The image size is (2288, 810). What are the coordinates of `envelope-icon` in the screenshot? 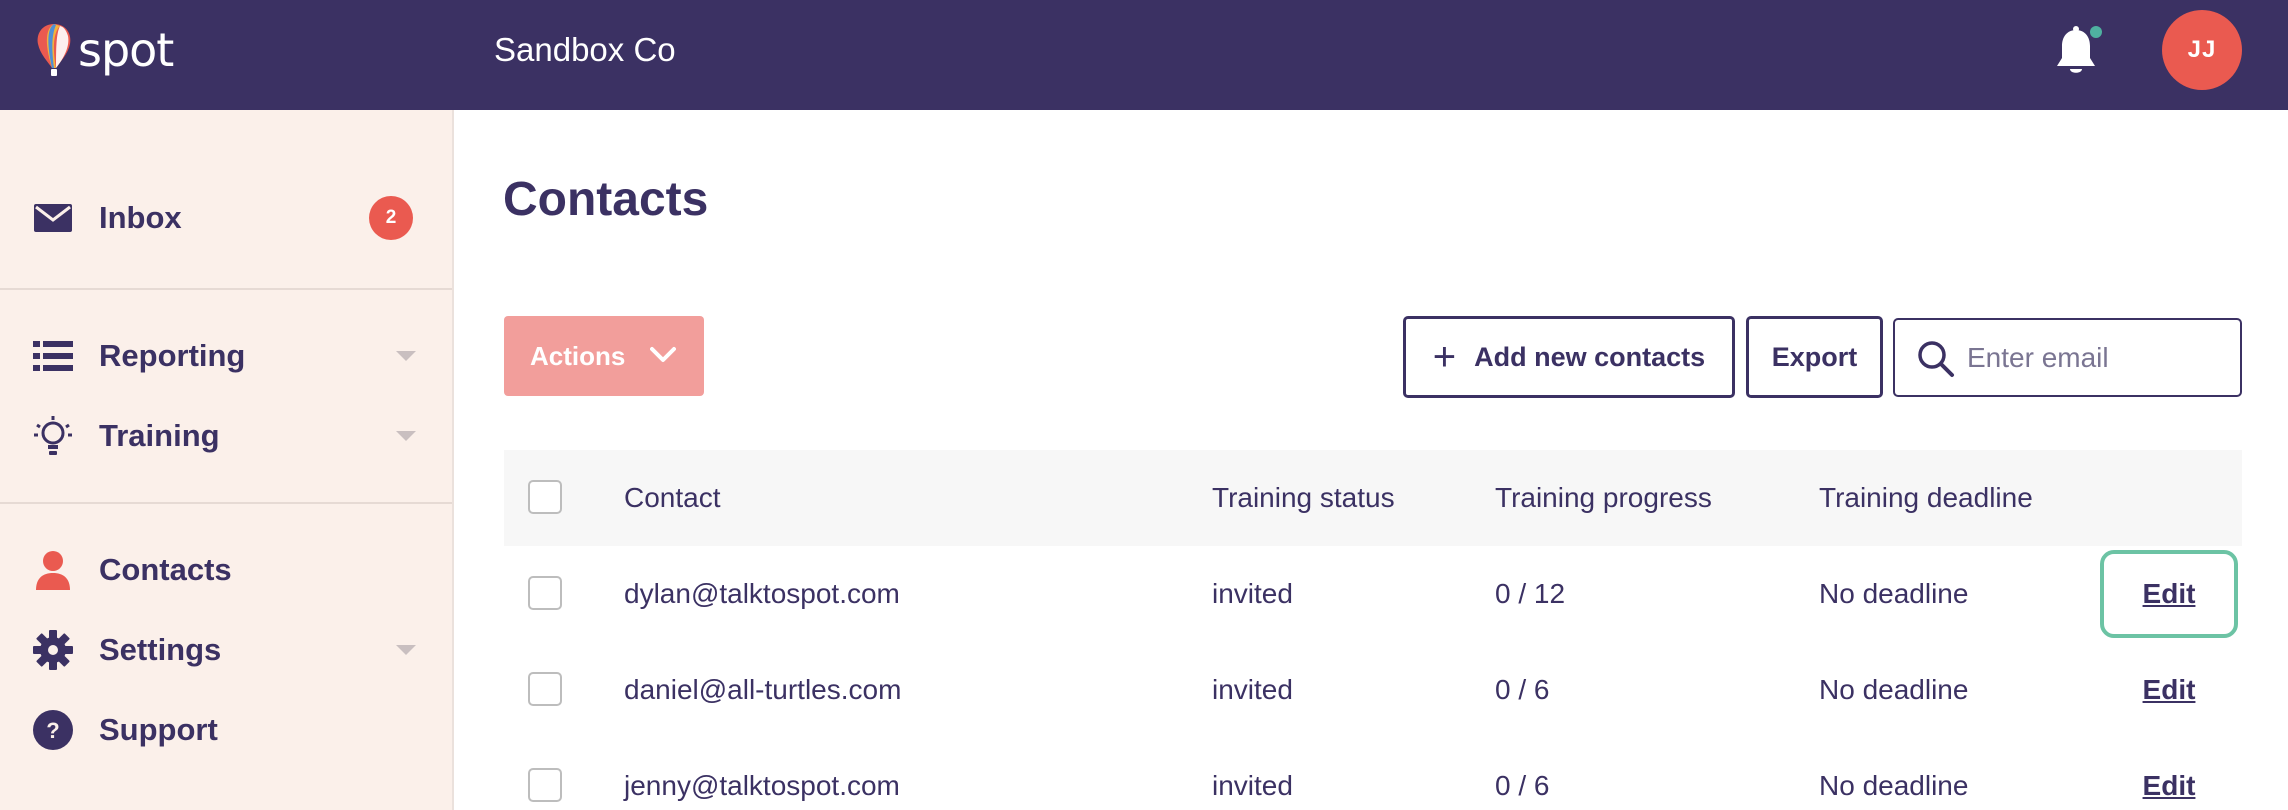 It's located at (53, 218).